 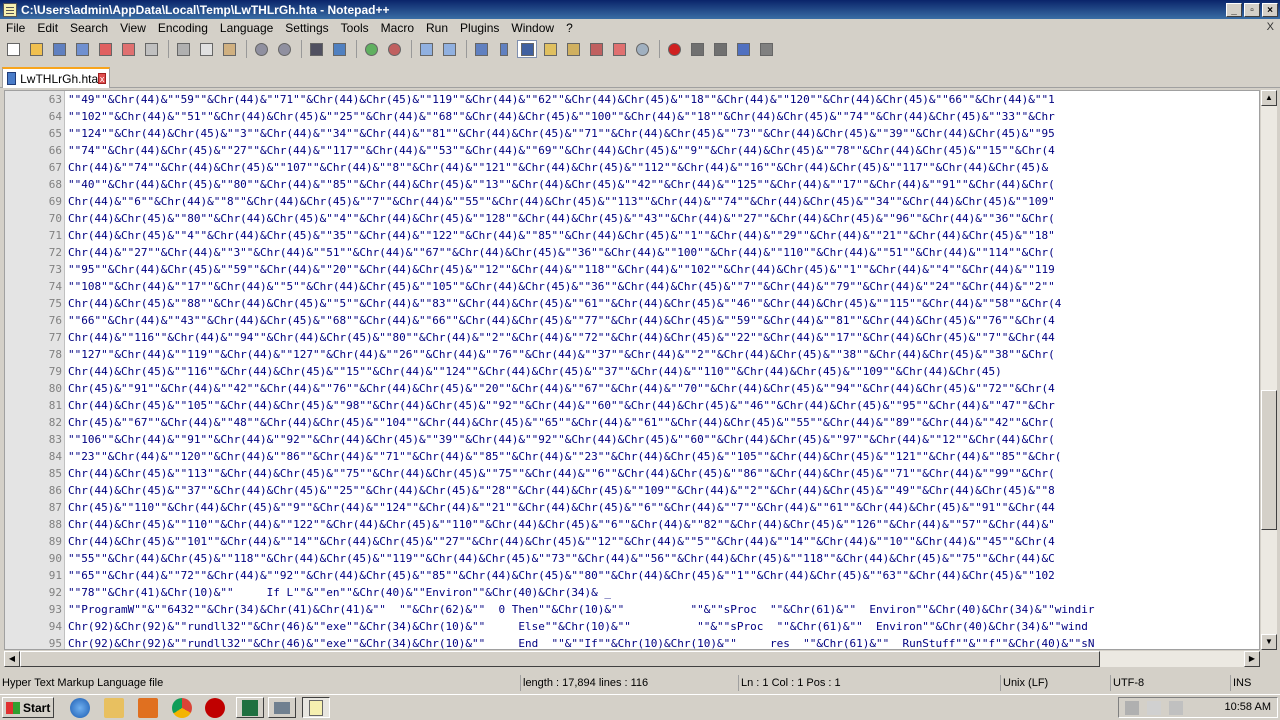 I want to click on close-button: ×, so click(x=1270, y=9).